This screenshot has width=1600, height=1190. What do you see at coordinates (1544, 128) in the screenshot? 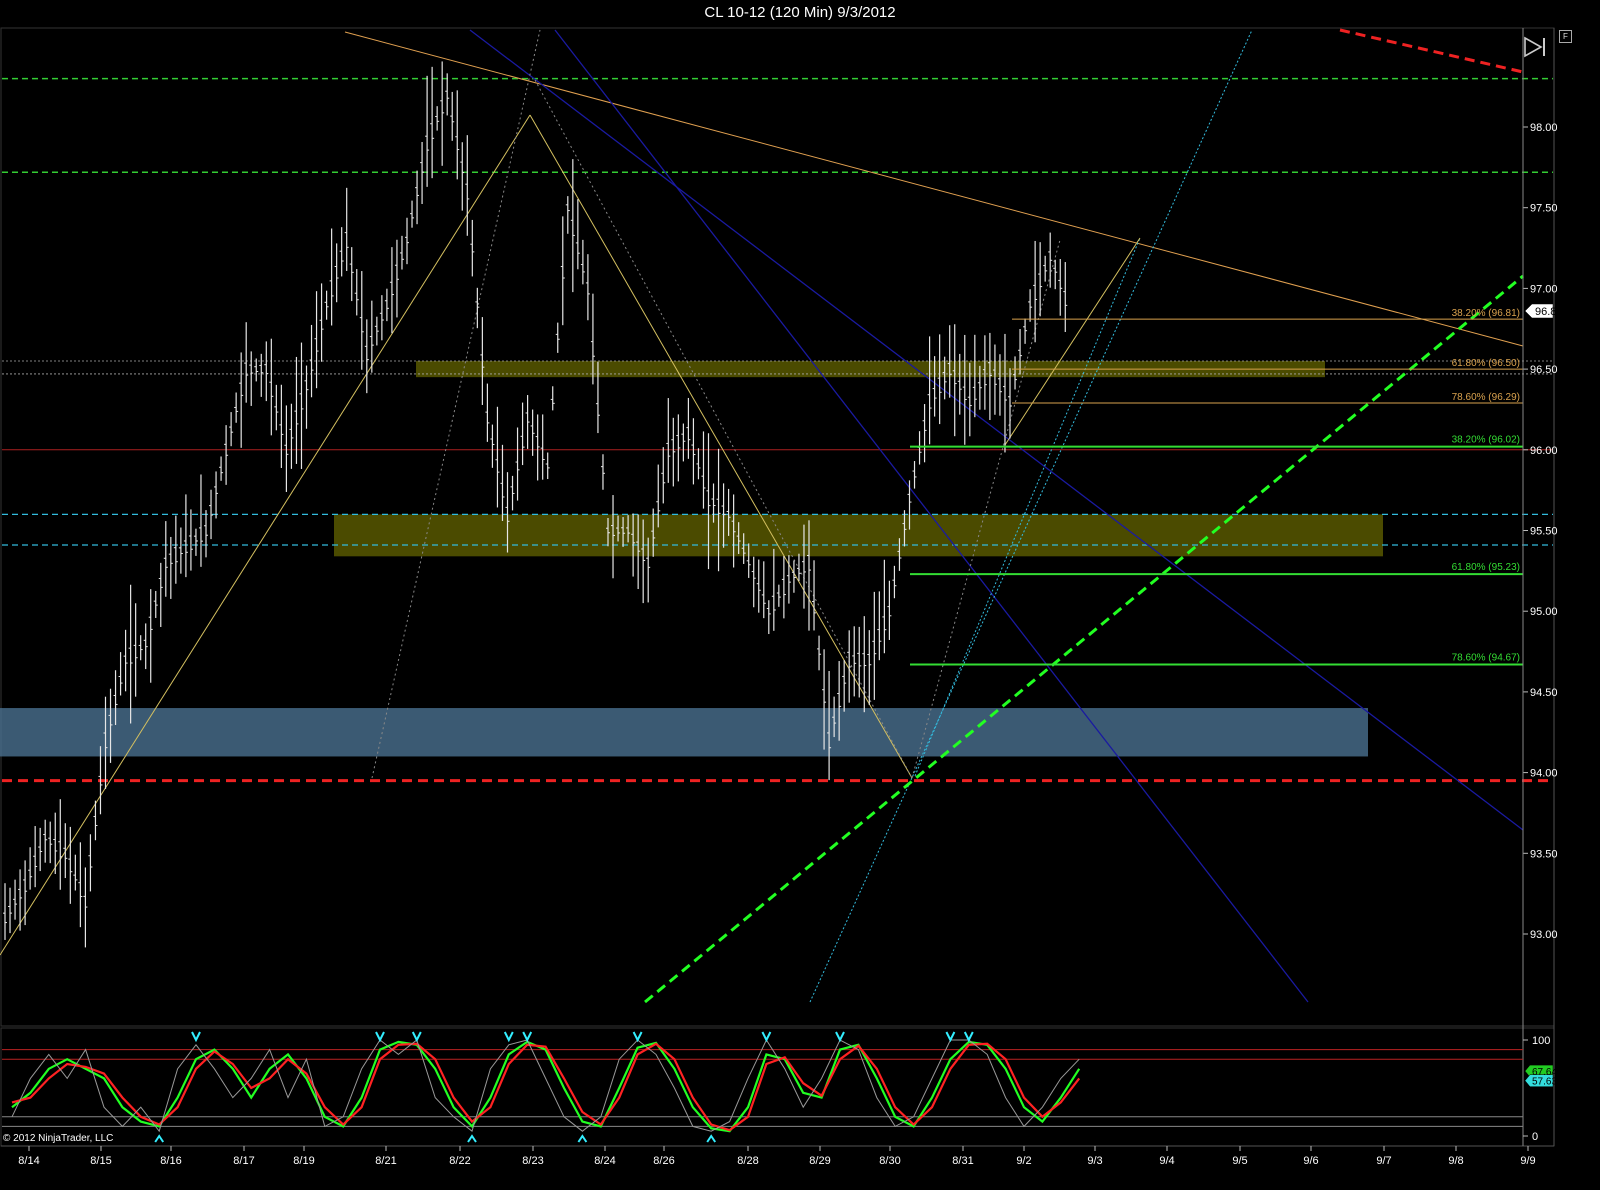
I see `price-tick-label: 98.00` at bounding box center [1544, 128].